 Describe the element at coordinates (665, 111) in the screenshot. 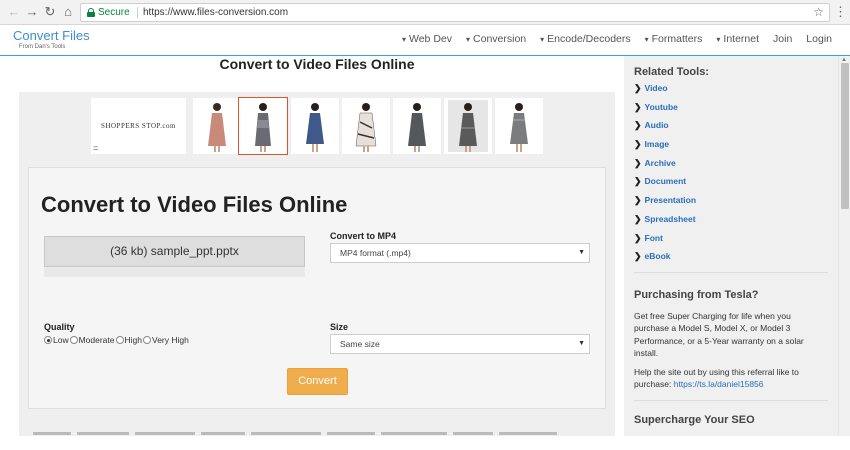

I see `tool-link-youtube: ❯ Youtube` at that location.